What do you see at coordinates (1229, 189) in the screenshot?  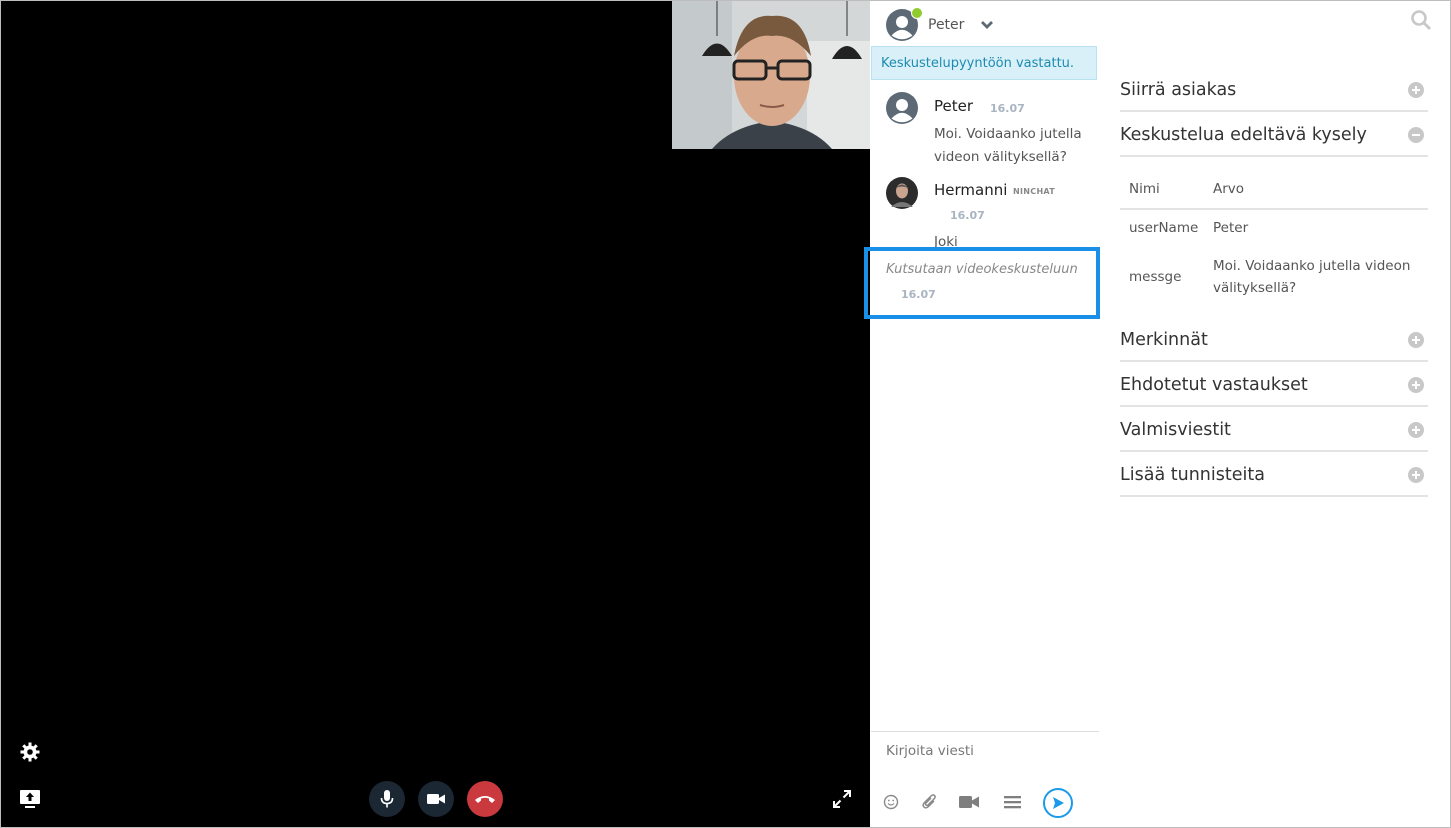 I see `table-header-value: Arvo` at bounding box center [1229, 189].